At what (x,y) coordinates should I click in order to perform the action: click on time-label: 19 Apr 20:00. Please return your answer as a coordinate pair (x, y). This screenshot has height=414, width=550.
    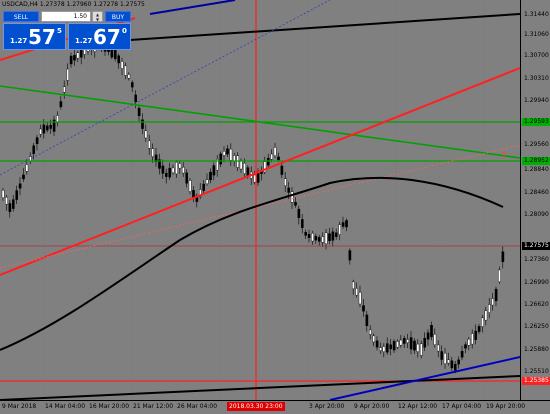
    Looking at the image, I should click on (506, 406).